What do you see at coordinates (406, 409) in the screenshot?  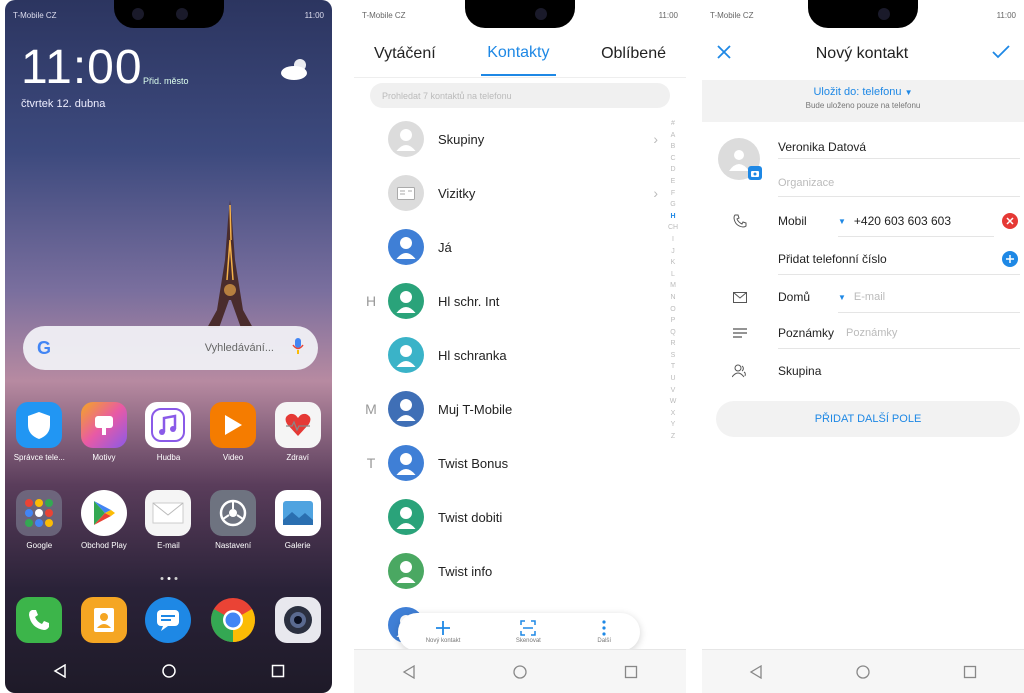 I see `contact-avatar-icon` at bounding box center [406, 409].